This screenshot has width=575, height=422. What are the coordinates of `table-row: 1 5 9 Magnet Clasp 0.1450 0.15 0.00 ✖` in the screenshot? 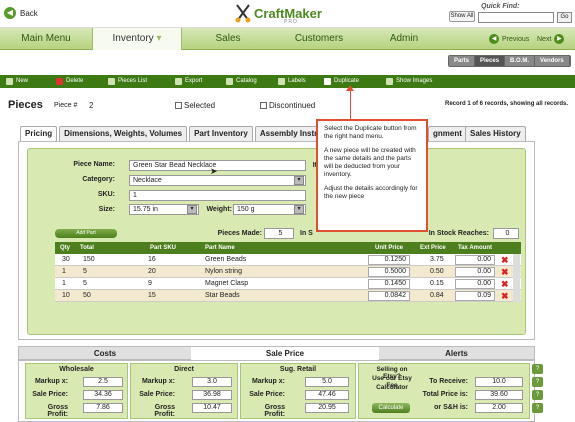 It's located at (288, 284).